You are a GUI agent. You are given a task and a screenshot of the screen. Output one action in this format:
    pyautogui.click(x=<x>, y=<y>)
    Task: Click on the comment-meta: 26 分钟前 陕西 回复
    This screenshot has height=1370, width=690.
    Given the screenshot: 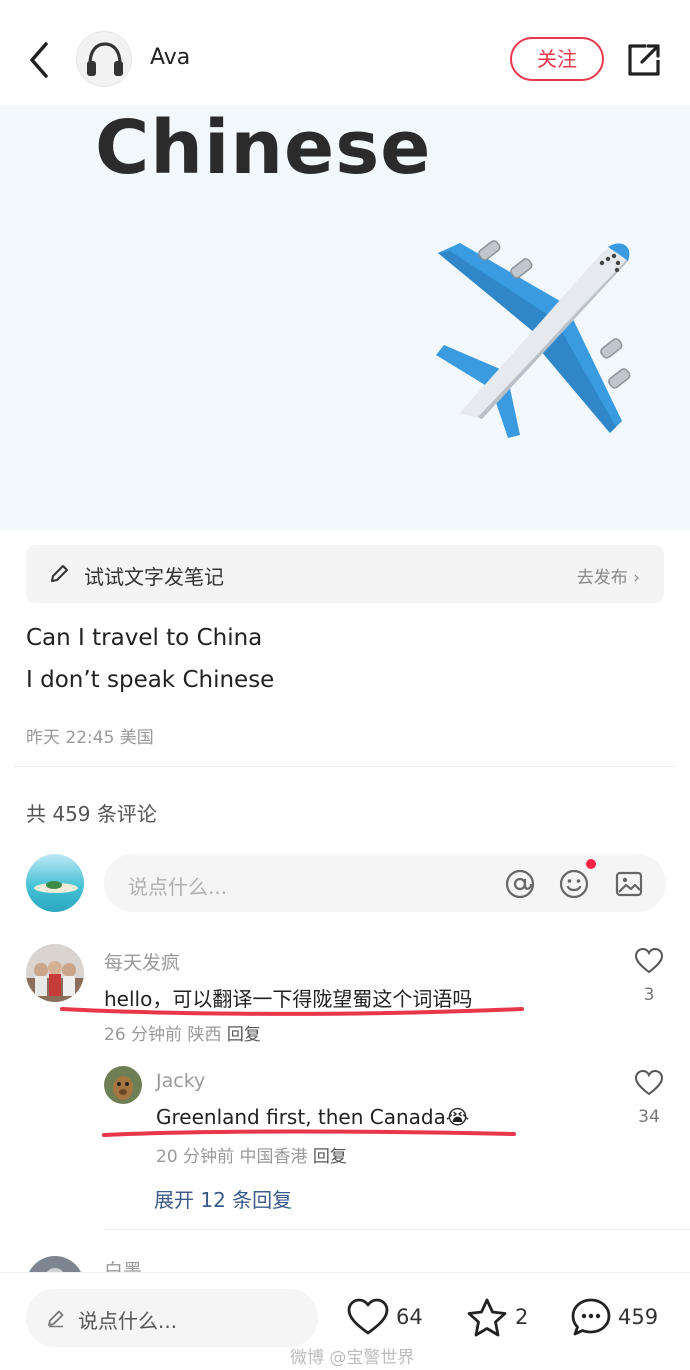 What is the action you would take?
    pyautogui.click(x=182, y=1032)
    